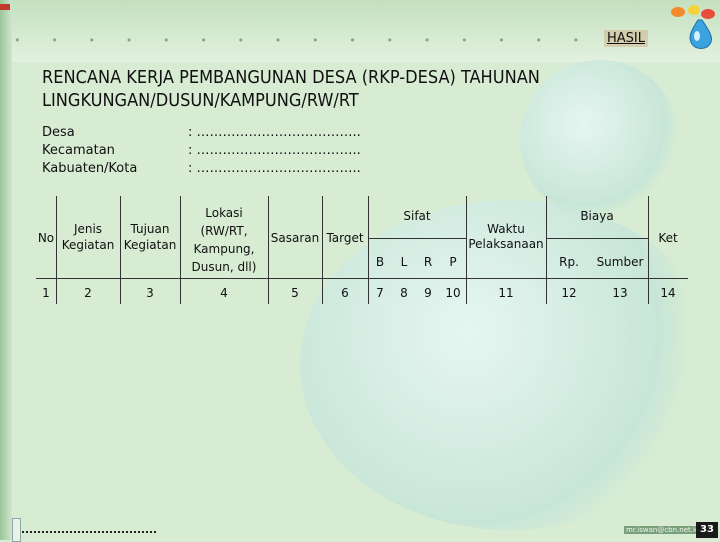 This screenshot has height=542, width=720. Describe the element at coordinates (380, 262) in the screenshot. I see `header-sifat-b: B` at that location.